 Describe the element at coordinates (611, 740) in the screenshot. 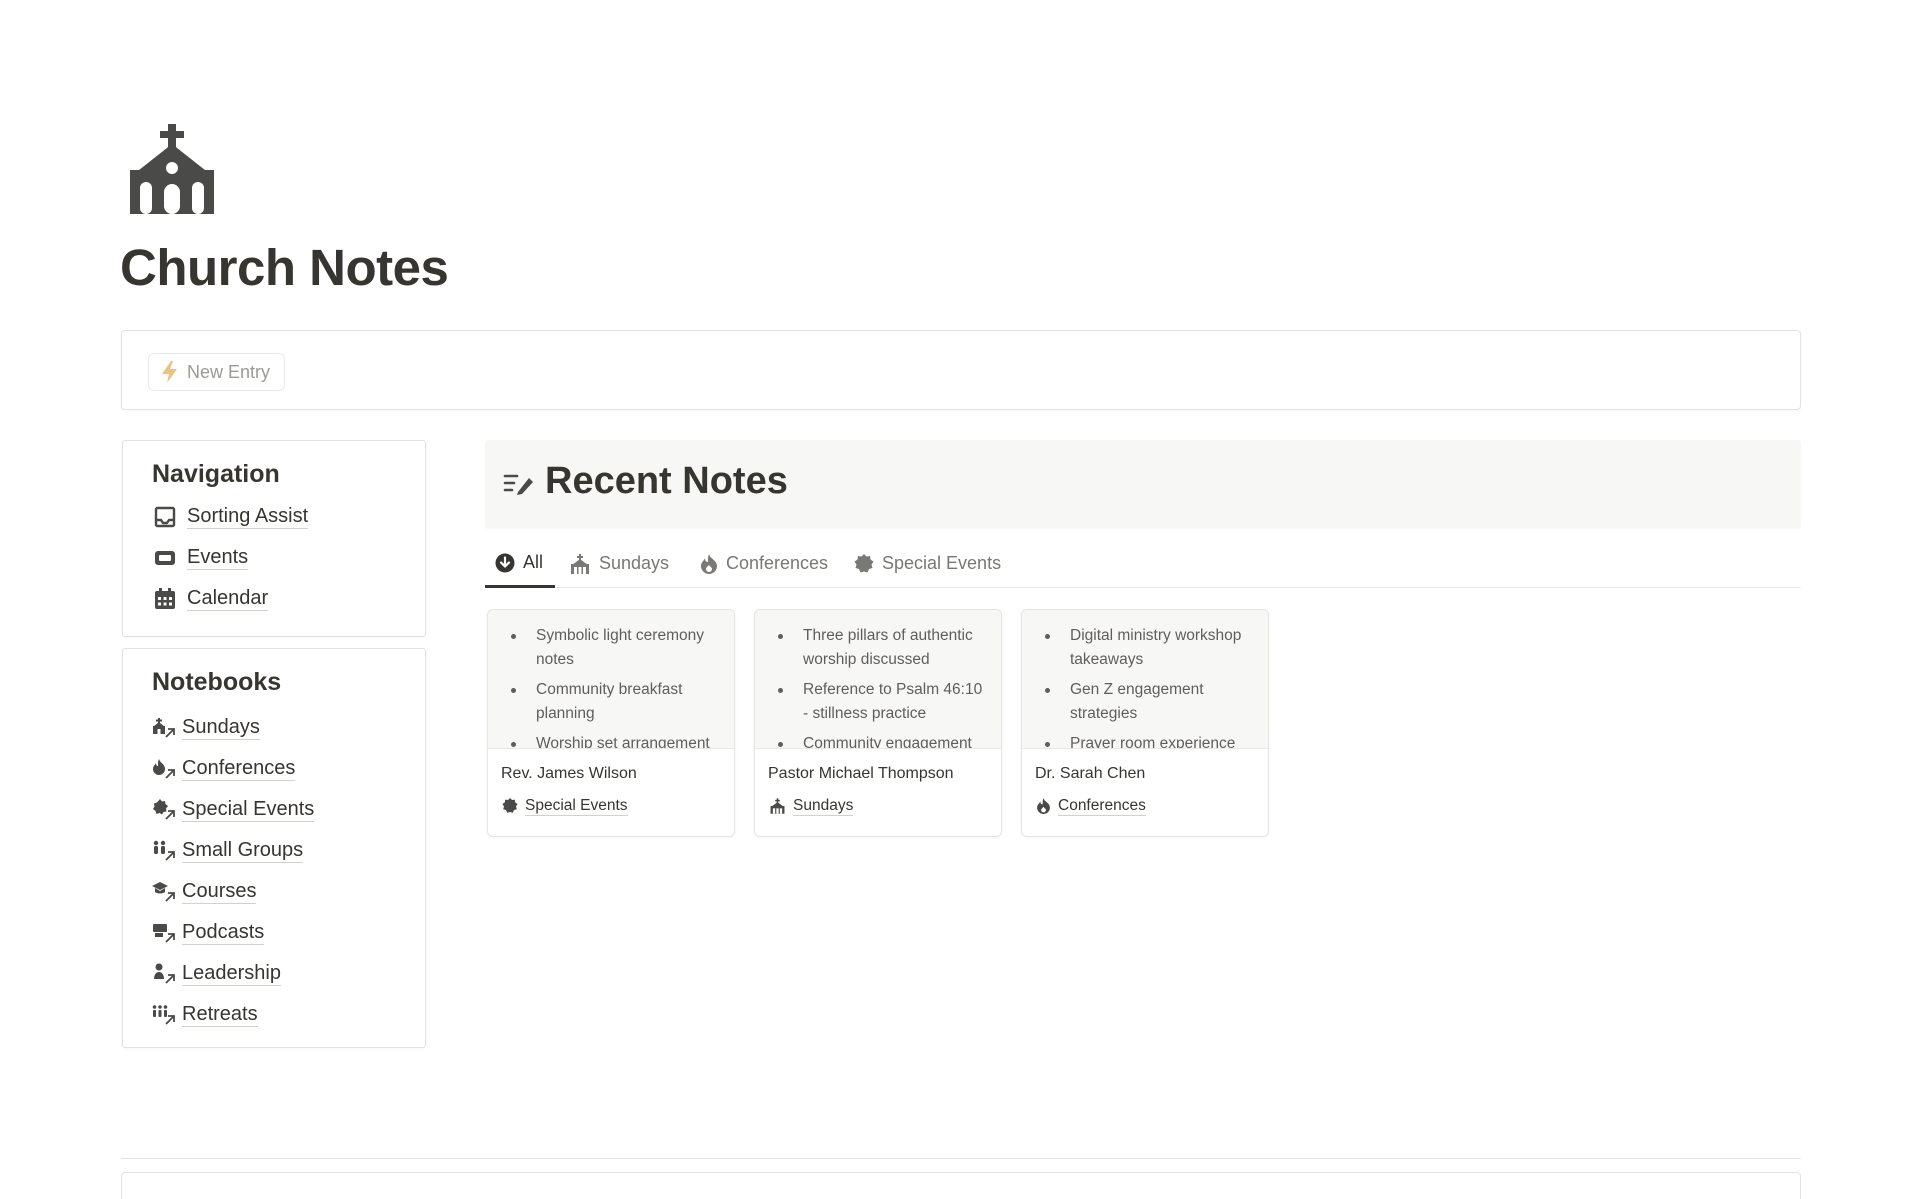

I see `note-bullet: Worship set arrangement` at that location.